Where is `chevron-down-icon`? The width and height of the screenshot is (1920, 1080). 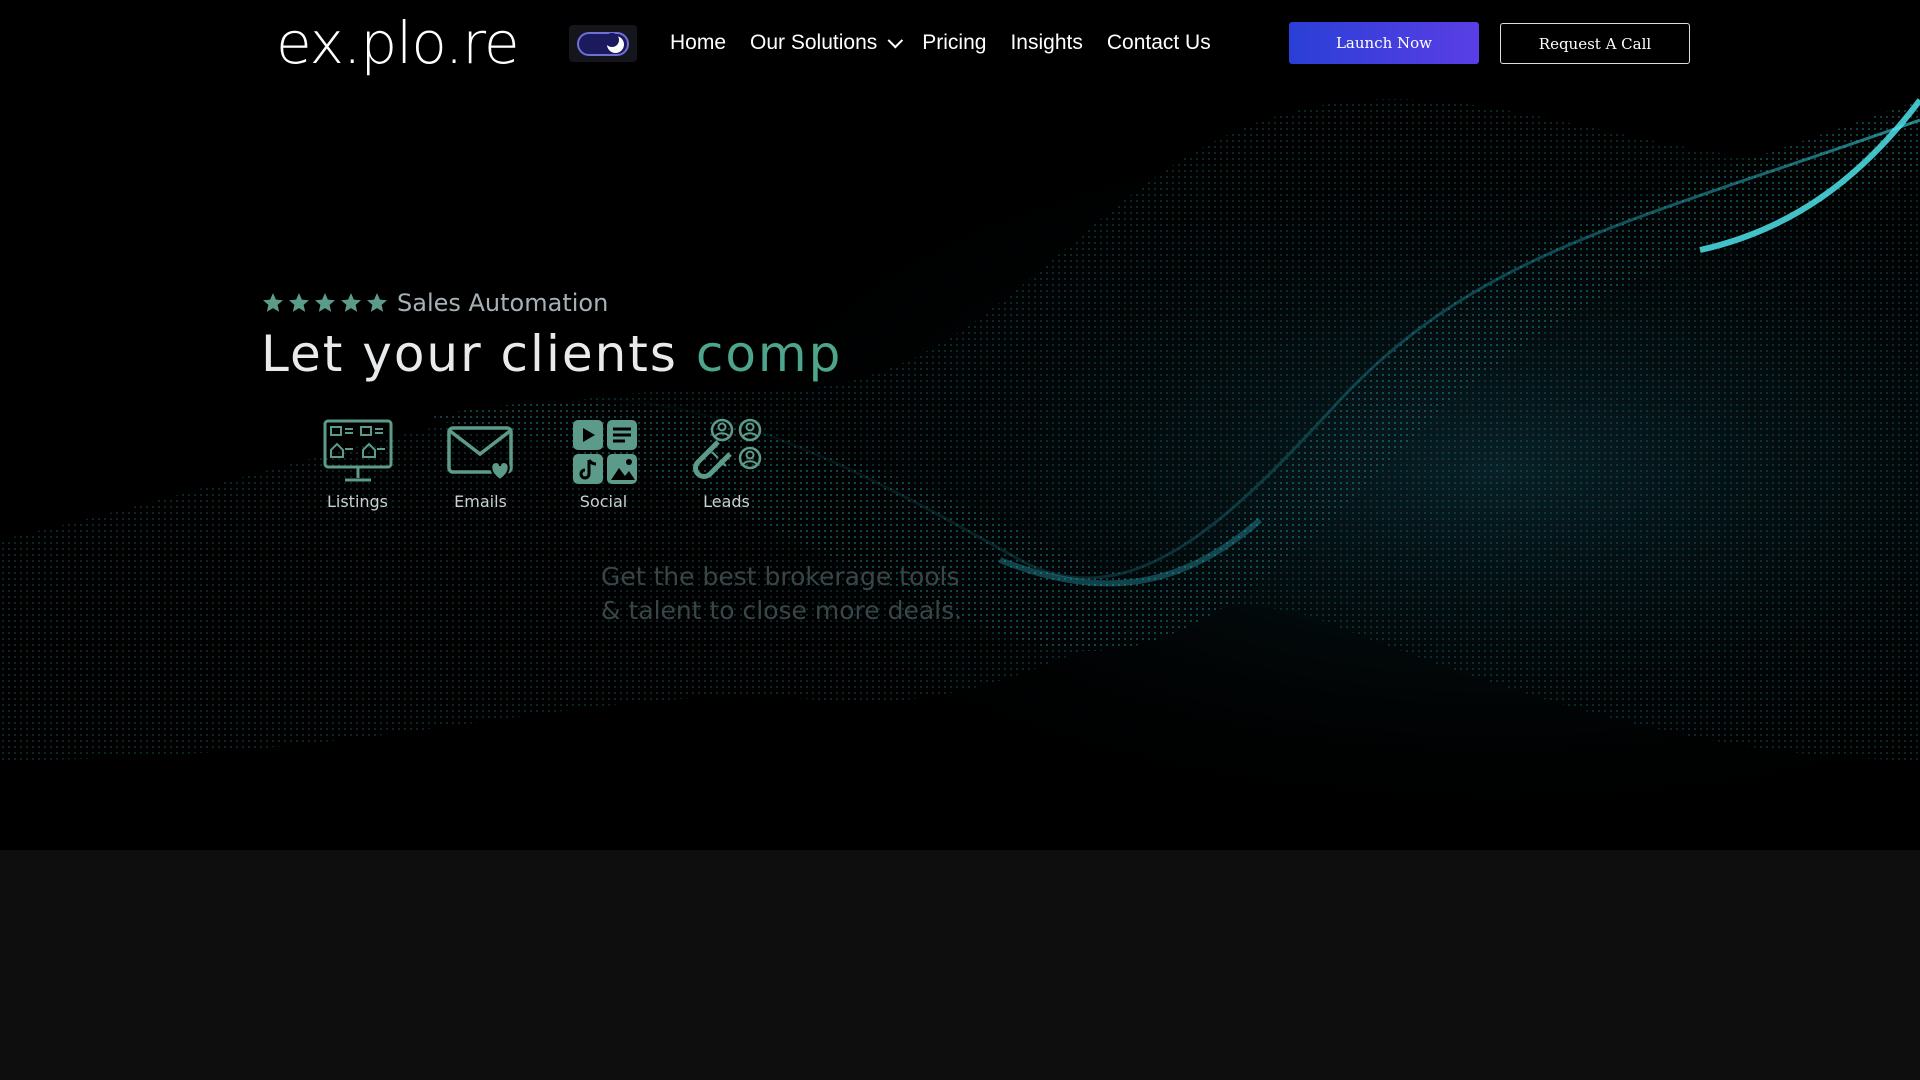 chevron-down-icon is located at coordinates (895, 40).